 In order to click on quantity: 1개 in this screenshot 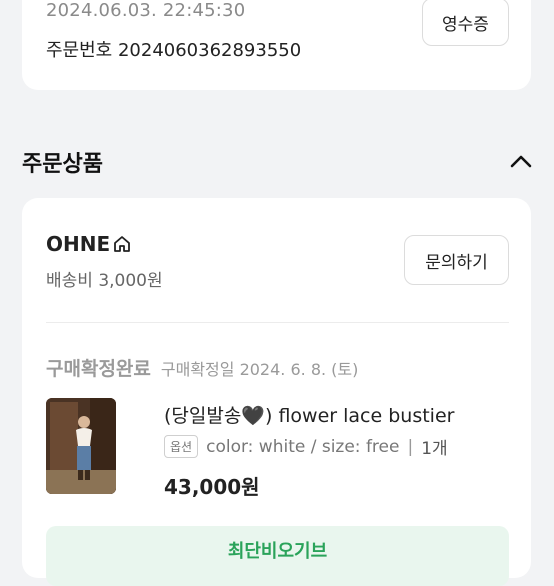, I will do `click(434, 449)`.